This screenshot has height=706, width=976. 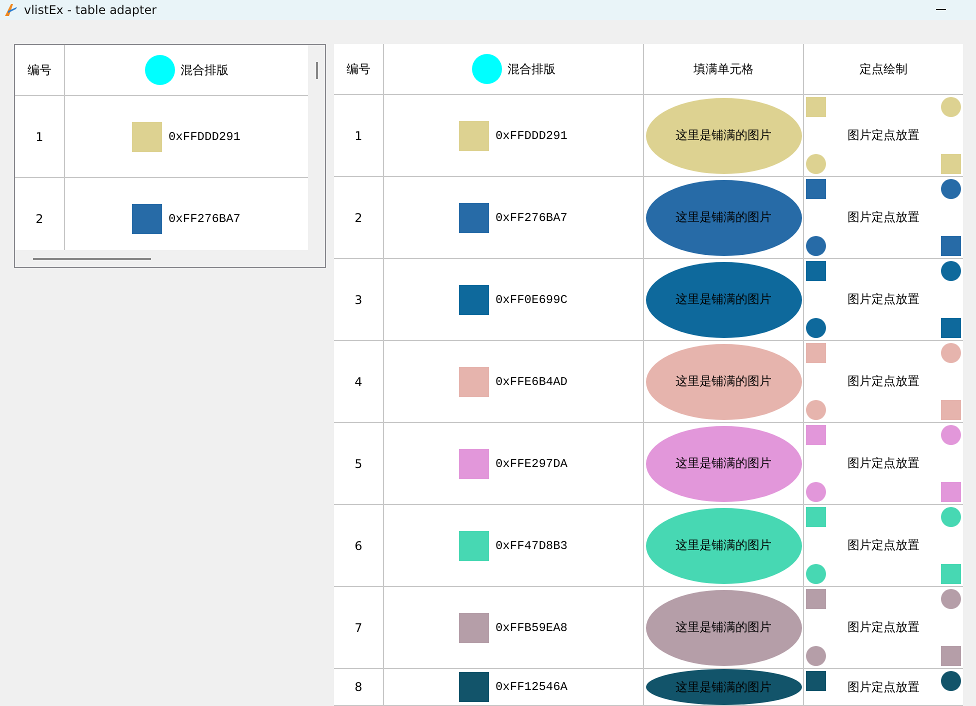 What do you see at coordinates (358, 687) in the screenshot?
I see `row-number: 8` at bounding box center [358, 687].